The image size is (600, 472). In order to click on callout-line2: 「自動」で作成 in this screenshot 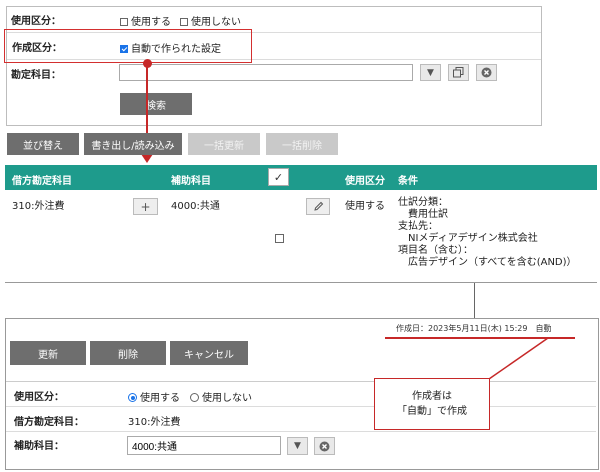, I will do `click(432, 411)`.